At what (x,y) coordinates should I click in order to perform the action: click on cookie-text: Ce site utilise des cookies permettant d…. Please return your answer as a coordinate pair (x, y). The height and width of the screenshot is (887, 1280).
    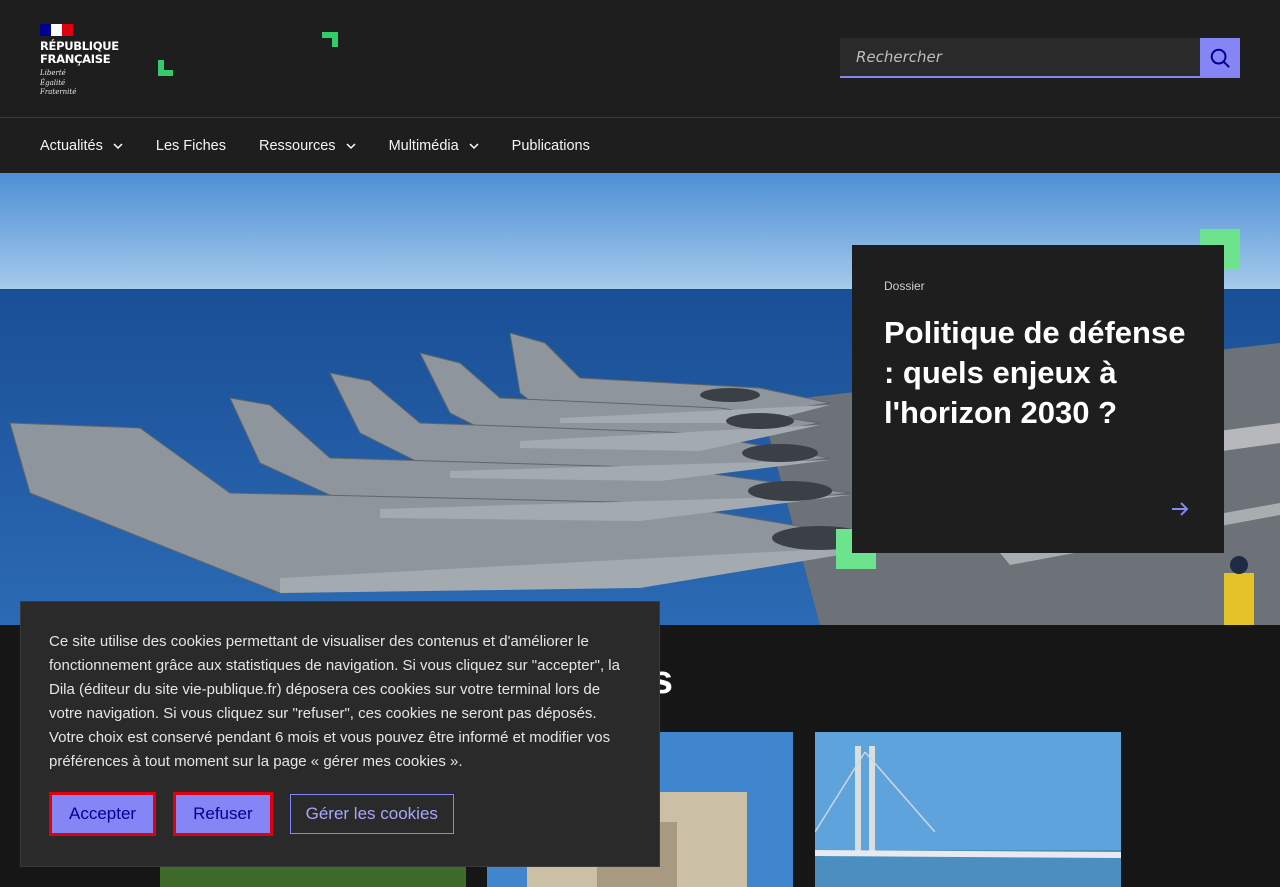
    Looking at the image, I should click on (334, 701).